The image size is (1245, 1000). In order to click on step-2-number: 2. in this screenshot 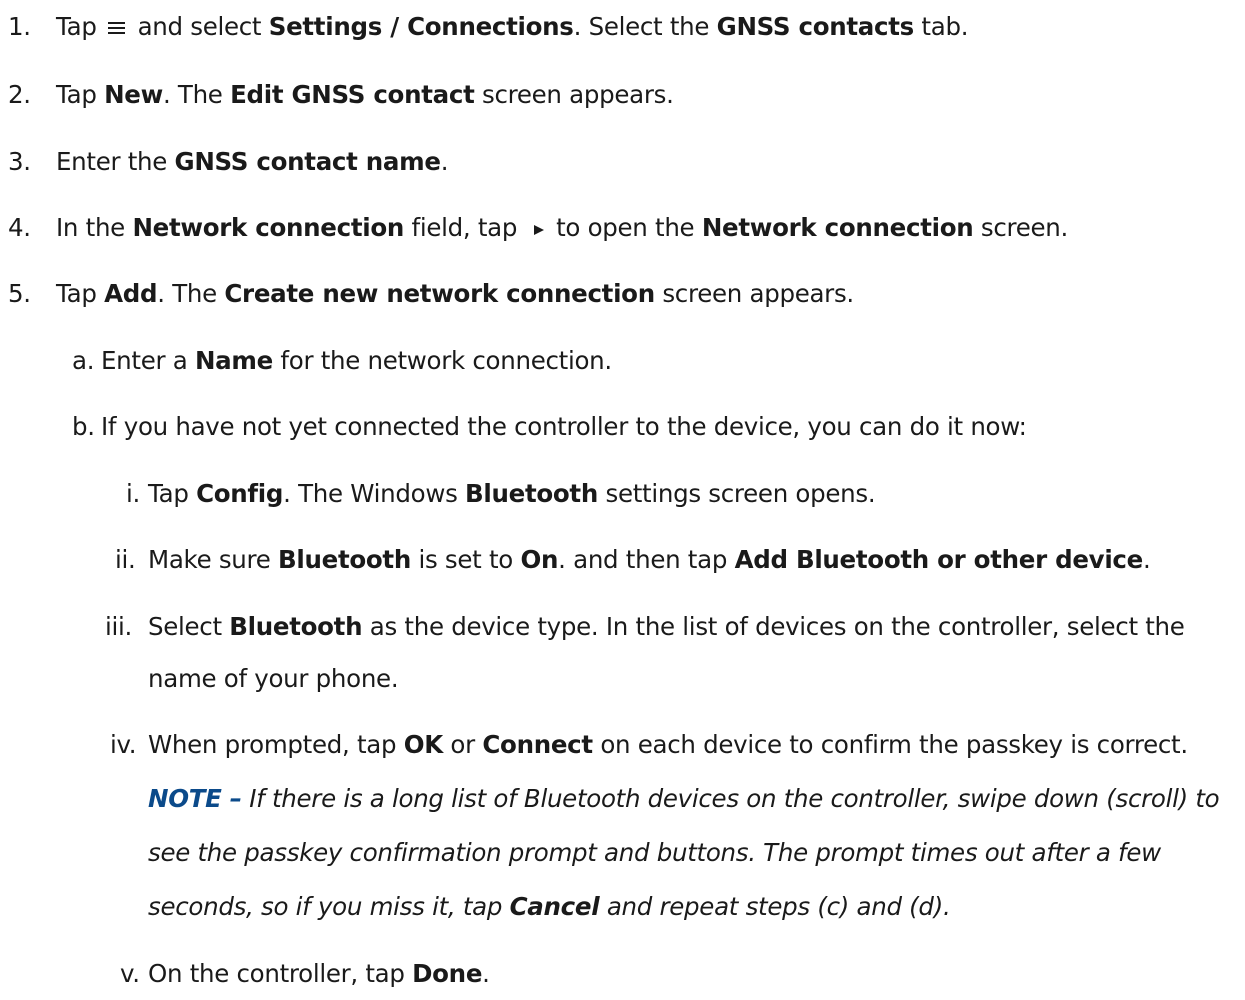, I will do `click(19, 94)`.